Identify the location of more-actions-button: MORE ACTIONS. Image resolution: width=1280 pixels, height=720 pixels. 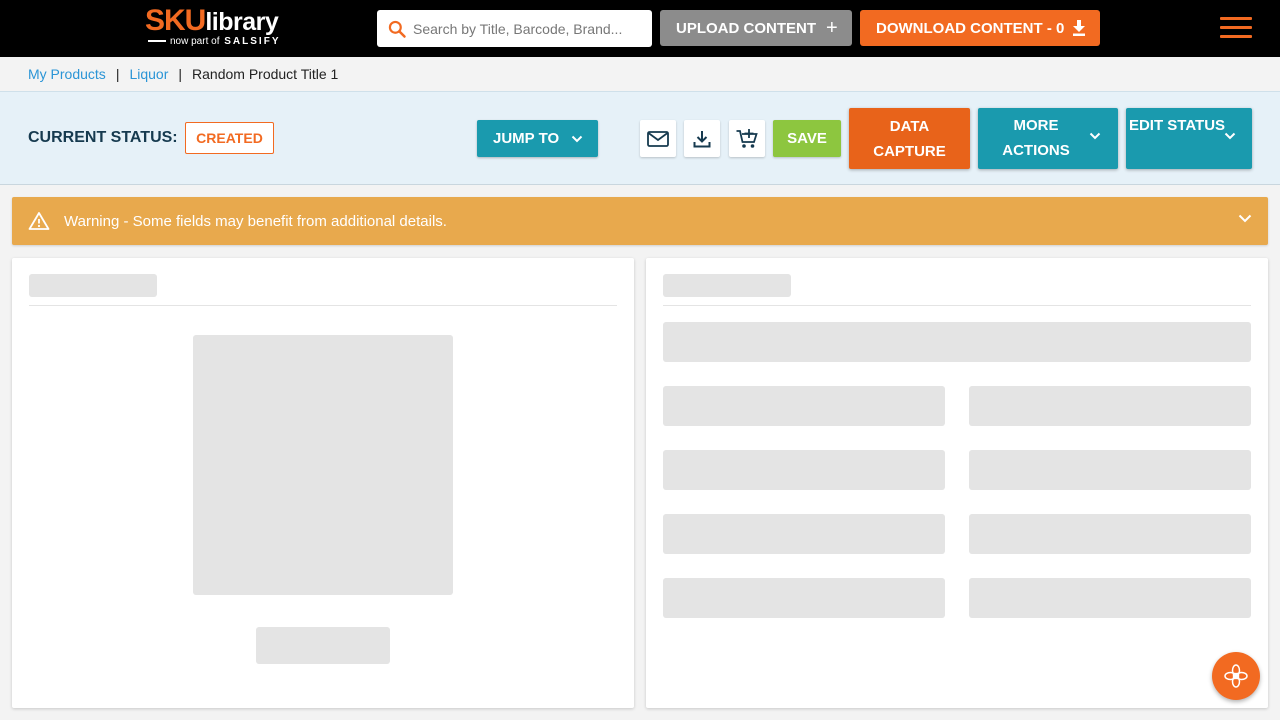
(1048, 138).